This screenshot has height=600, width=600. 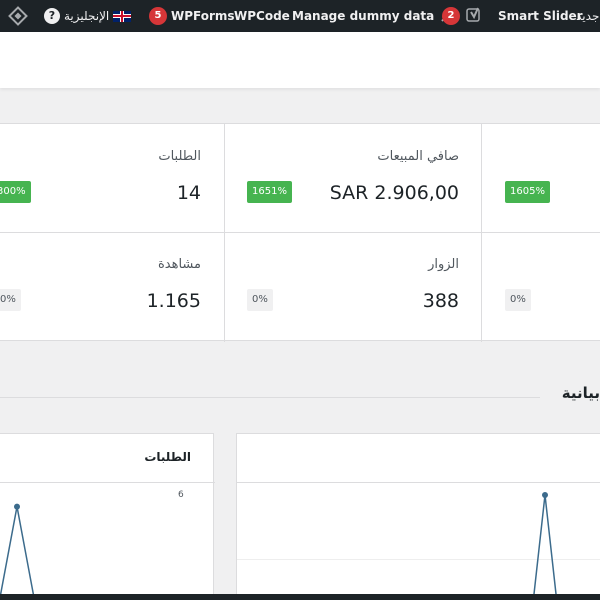 I want to click on stat-orders-change-badge: 300%, so click(x=15, y=192).